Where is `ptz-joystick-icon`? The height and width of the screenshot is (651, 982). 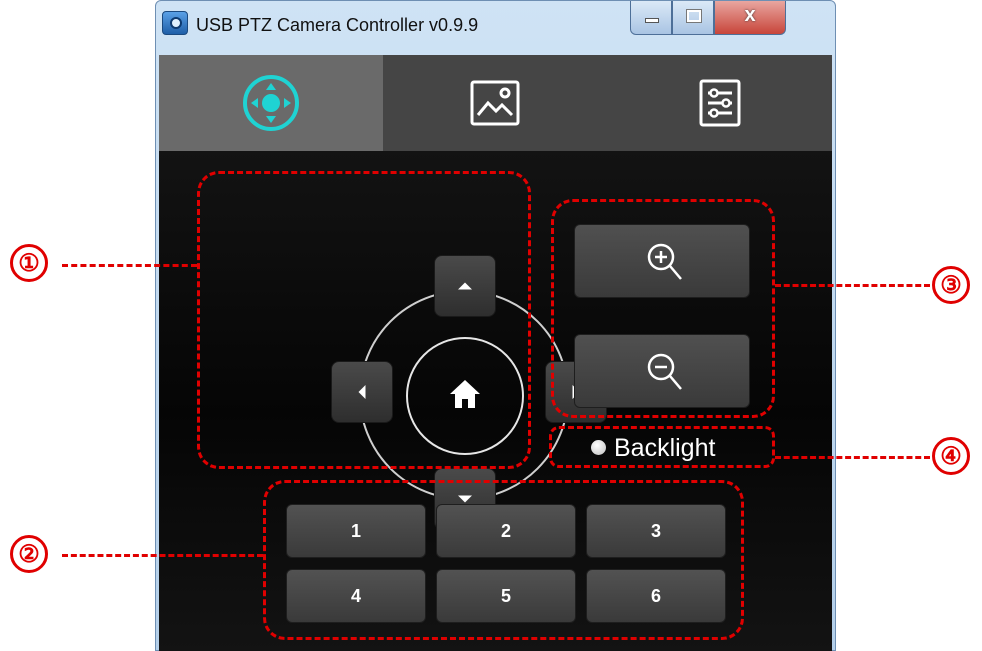 ptz-joystick-icon is located at coordinates (271, 103).